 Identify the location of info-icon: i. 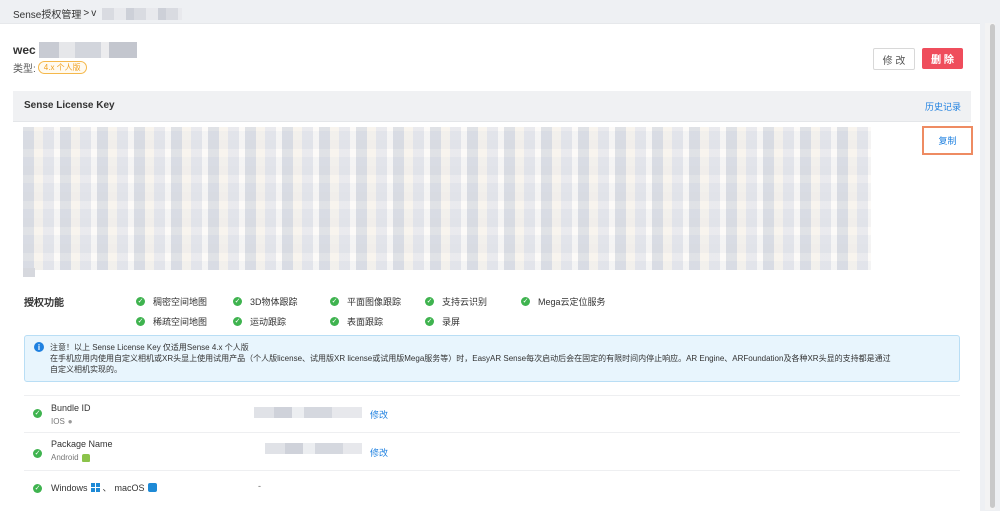
(39, 347).